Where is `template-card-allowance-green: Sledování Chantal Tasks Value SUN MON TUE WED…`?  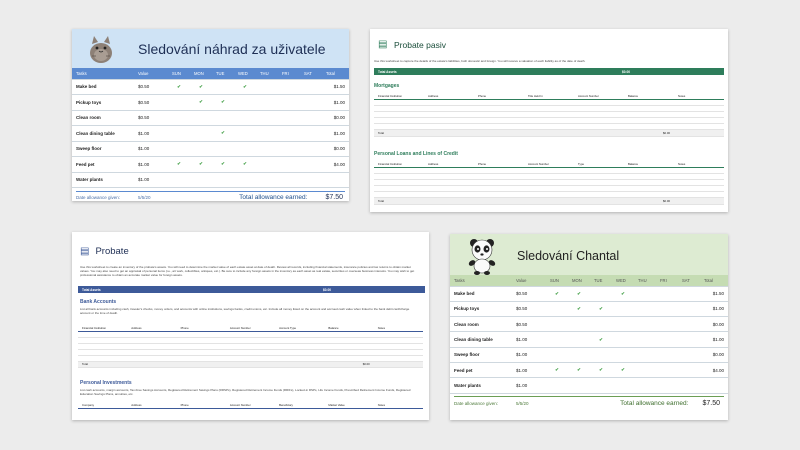 template-card-allowance-green: Sledování Chantal Tasks Value SUN MON TUE WED… is located at coordinates (589, 327).